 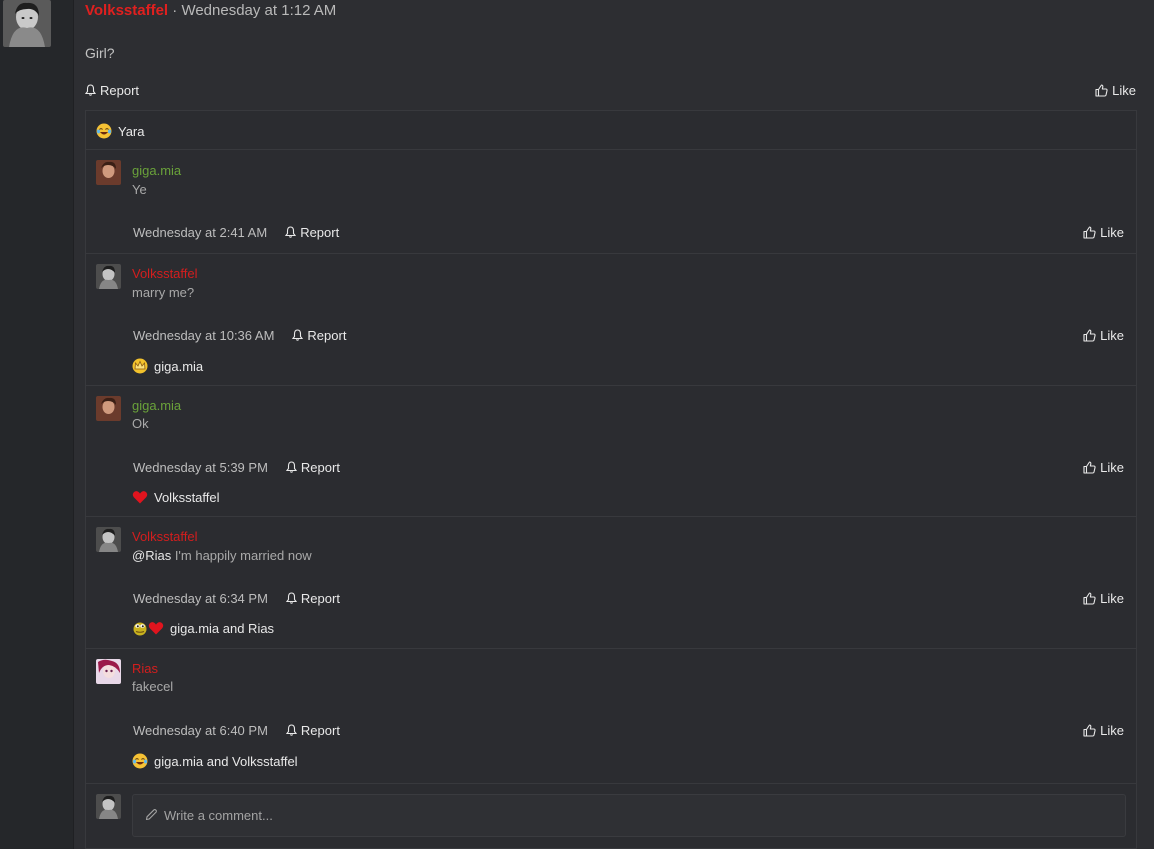 I want to click on comment-text: Ok, so click(x=140, y=423).